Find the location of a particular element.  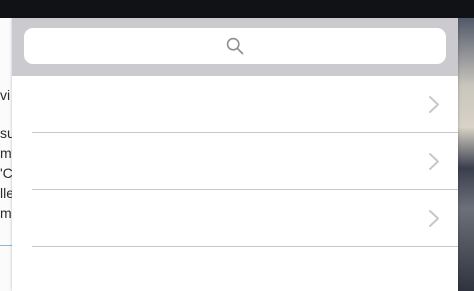

top-bar is located at coordinates (237, 9).